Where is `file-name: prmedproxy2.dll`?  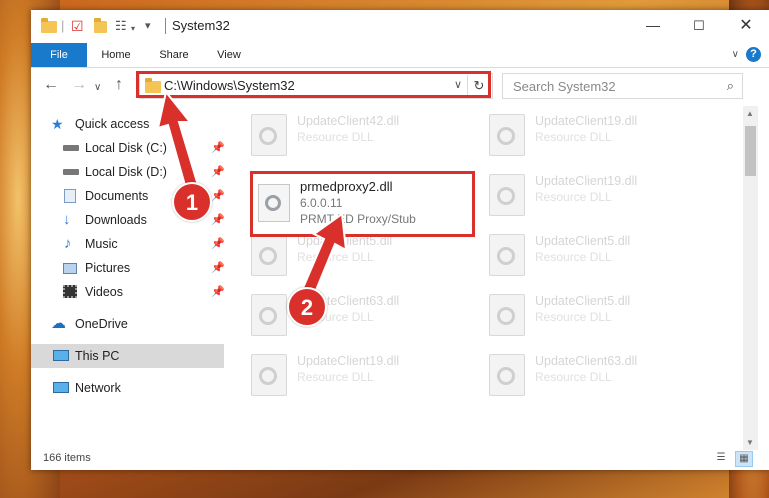
file-name: prmedproxy2.dll is located at coordinates (346, 186).